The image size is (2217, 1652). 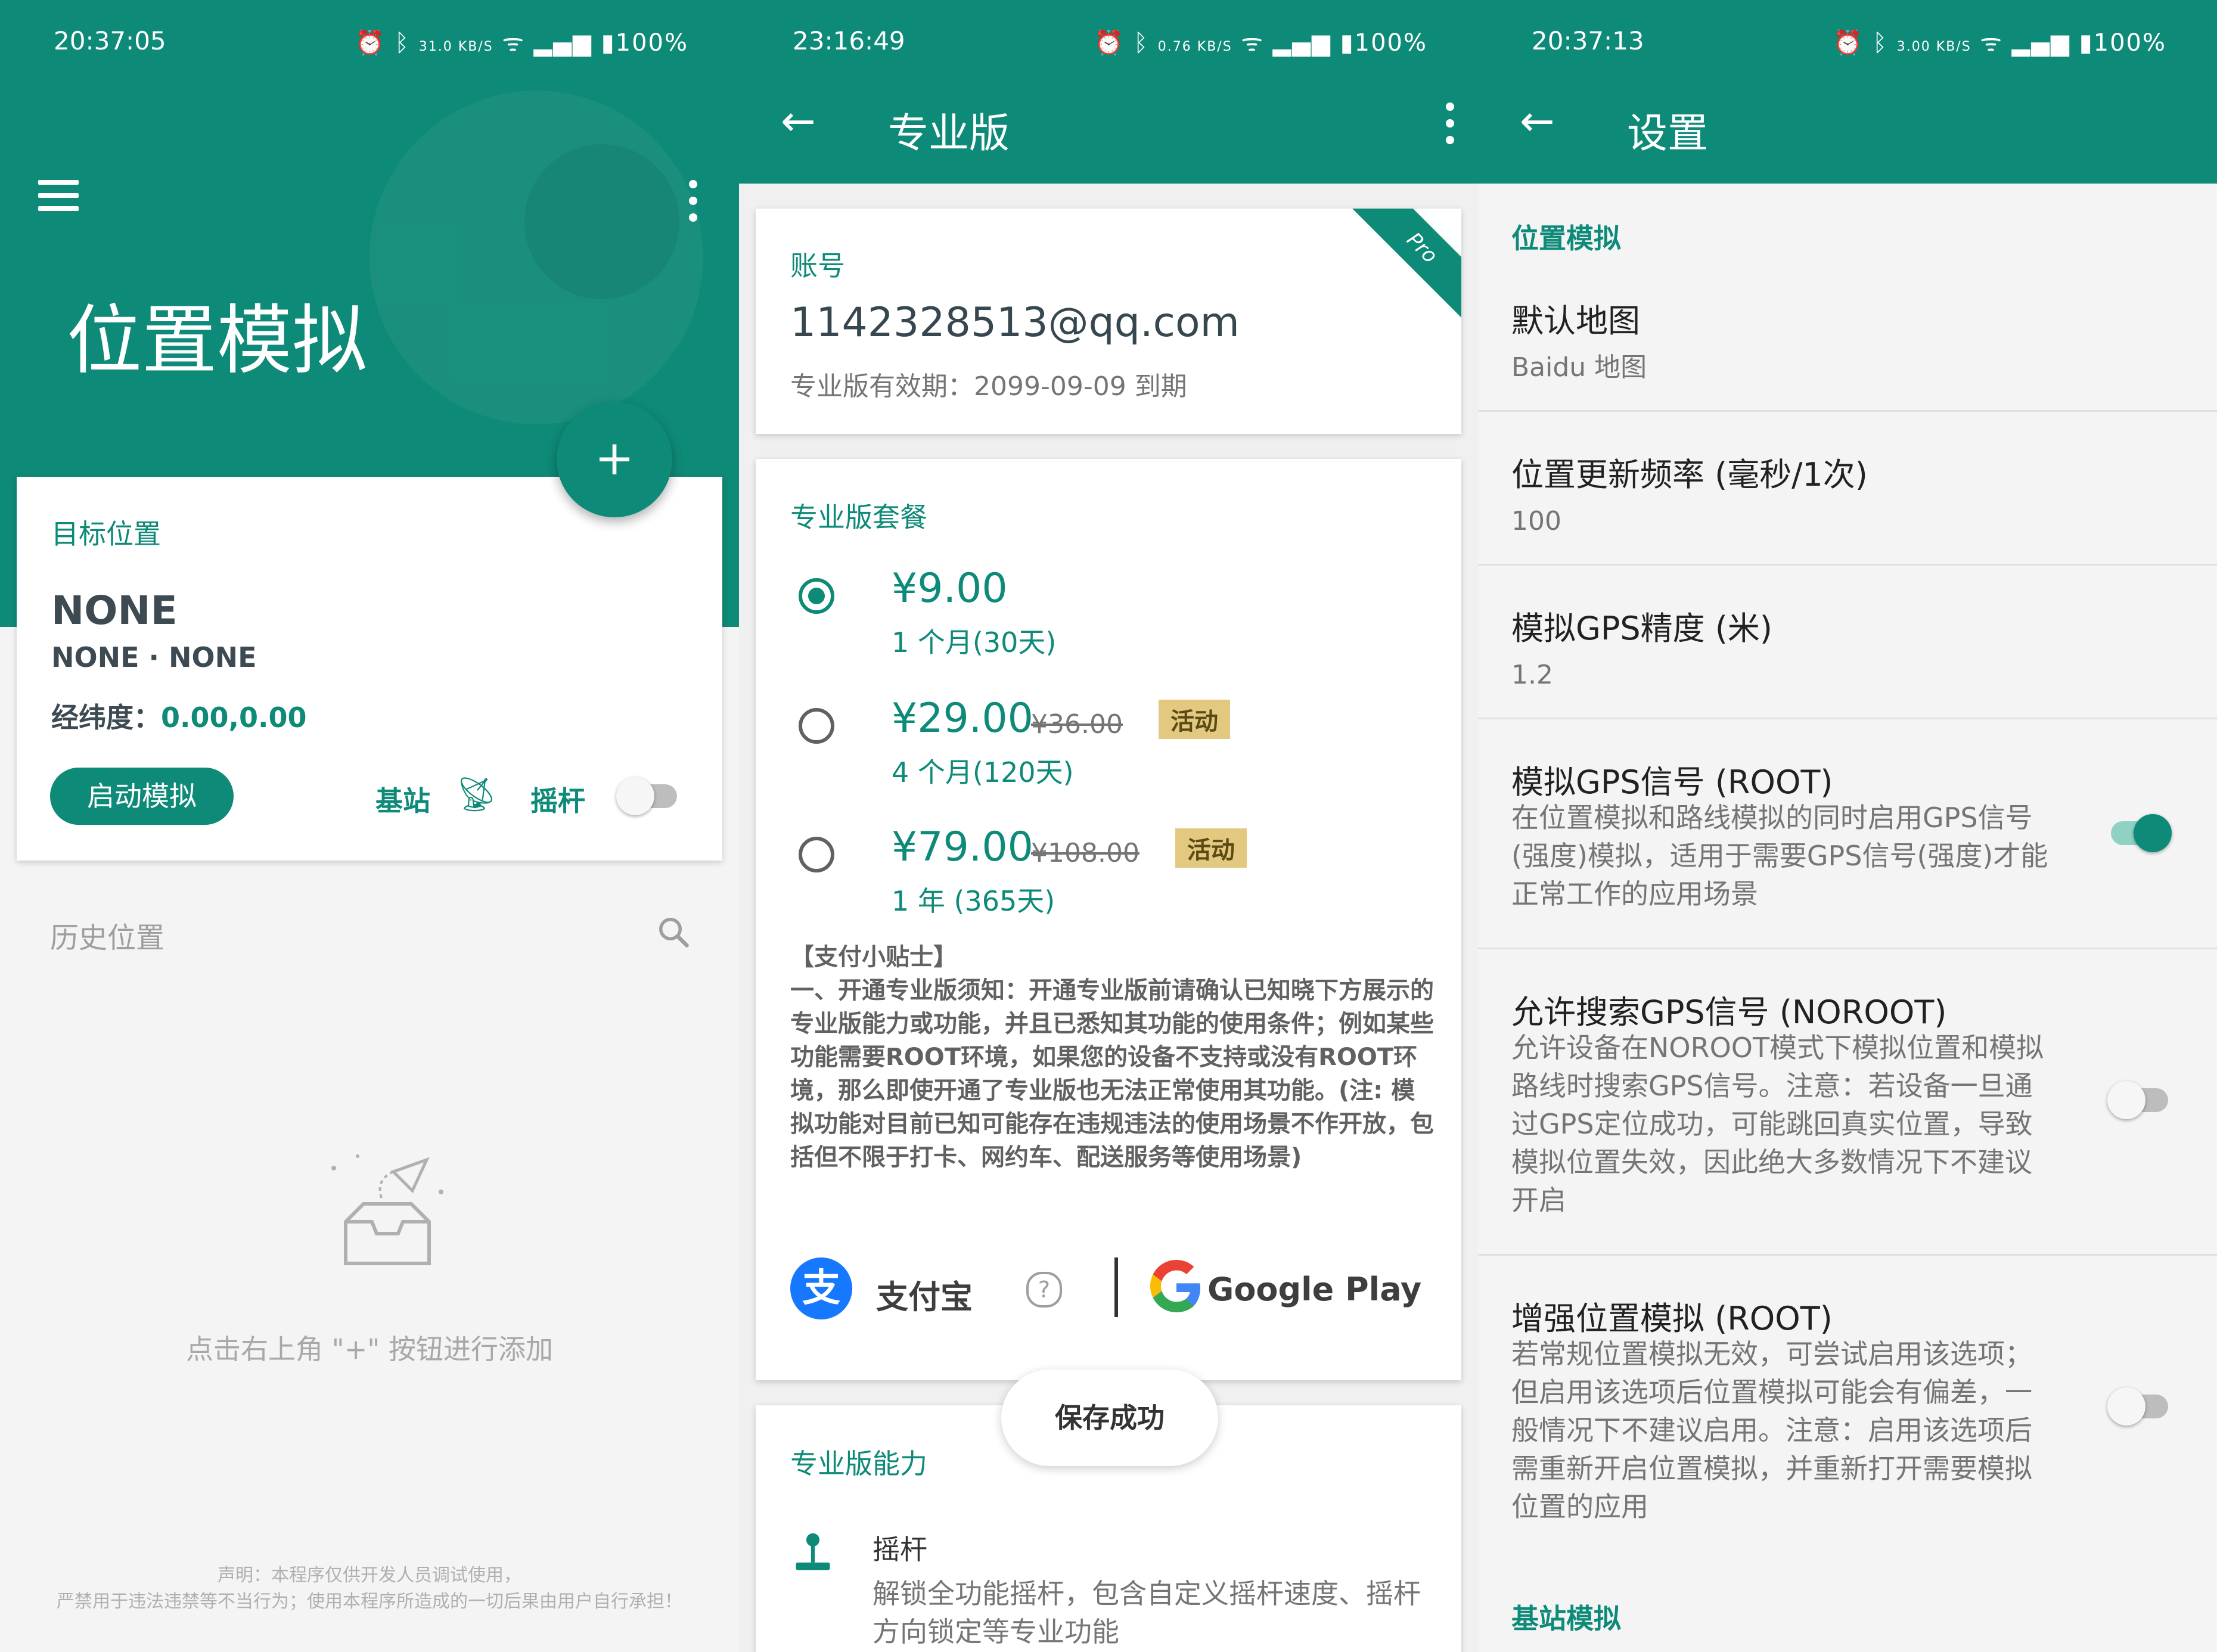 I want to click on status-icons: ⏰ ᛒ 0.76 KB/S ᯤ ▂▄▆ ▮100%, so click(x=1260, y=43).